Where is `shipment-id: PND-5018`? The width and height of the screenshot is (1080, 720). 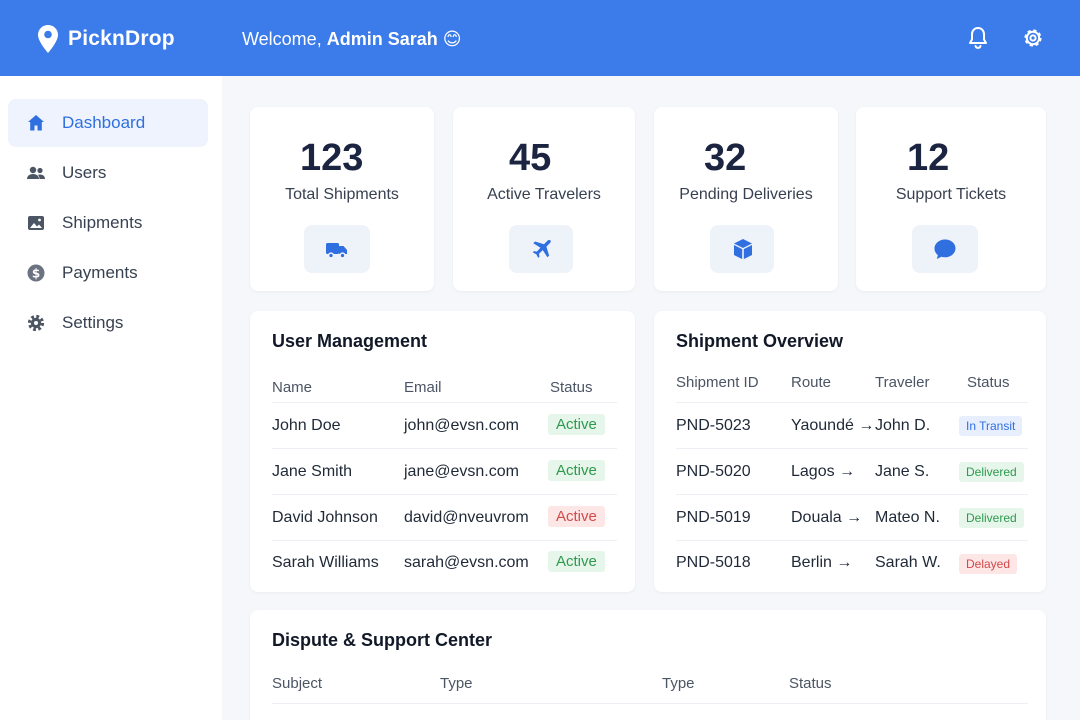 shipment-id: PND-5018 is located at coordinates (713, 563).